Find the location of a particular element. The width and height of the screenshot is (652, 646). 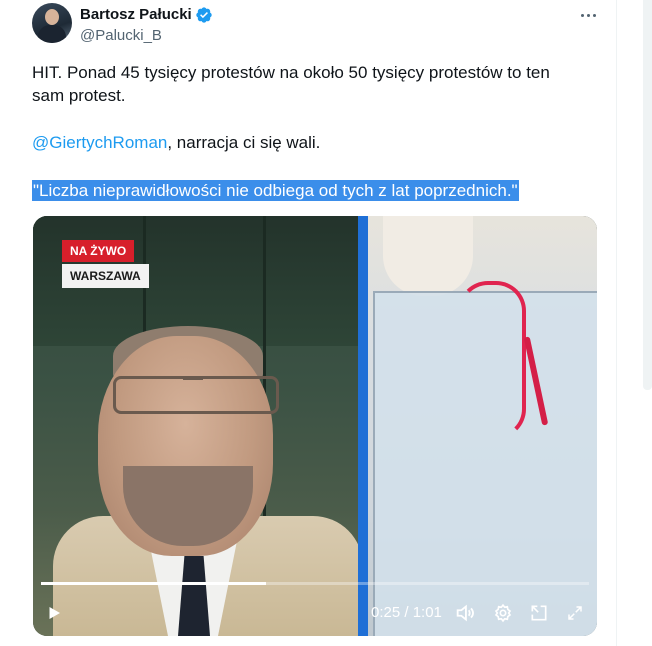

avatar-body is located at coordinates (52, 34).